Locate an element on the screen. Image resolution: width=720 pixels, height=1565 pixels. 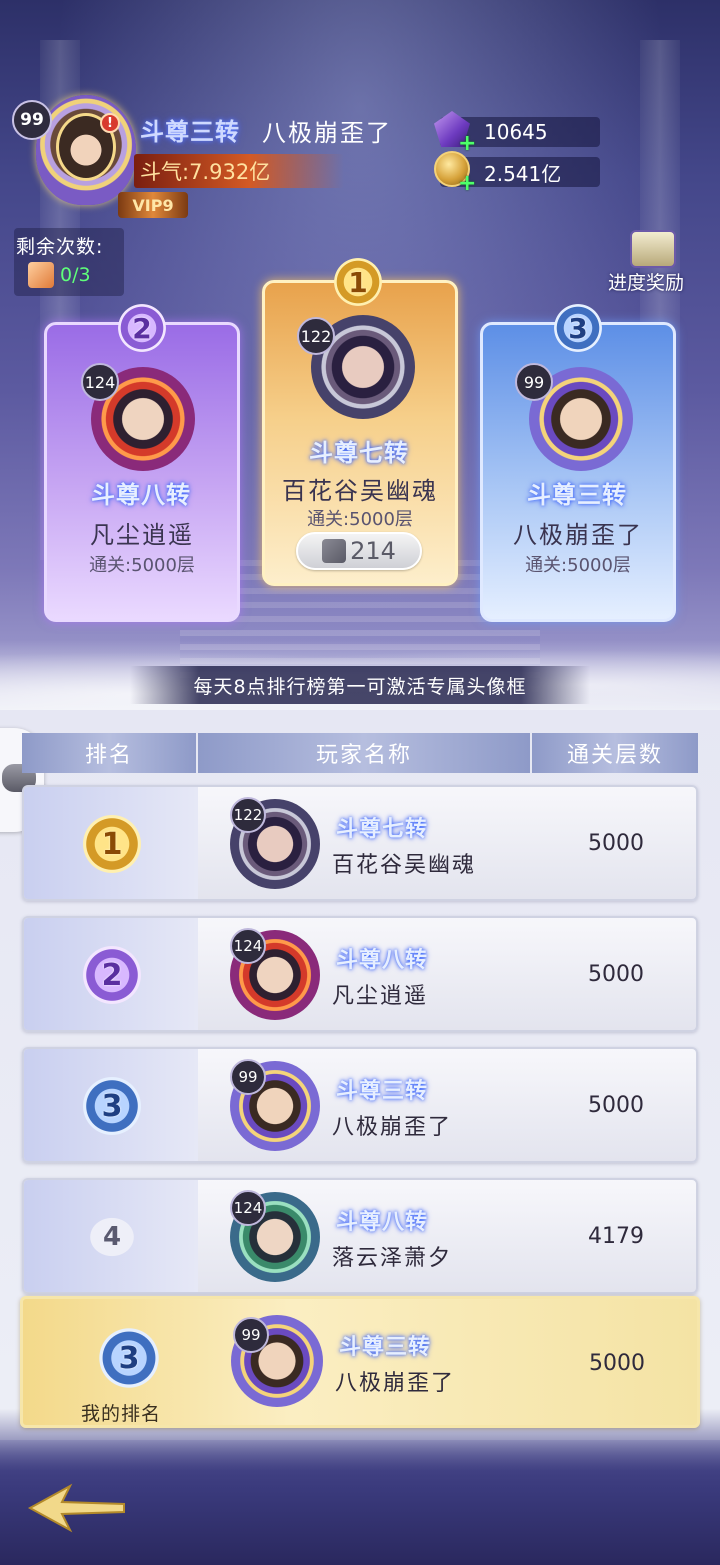
back-arrow-icon is located at coordinates (76, 1508).